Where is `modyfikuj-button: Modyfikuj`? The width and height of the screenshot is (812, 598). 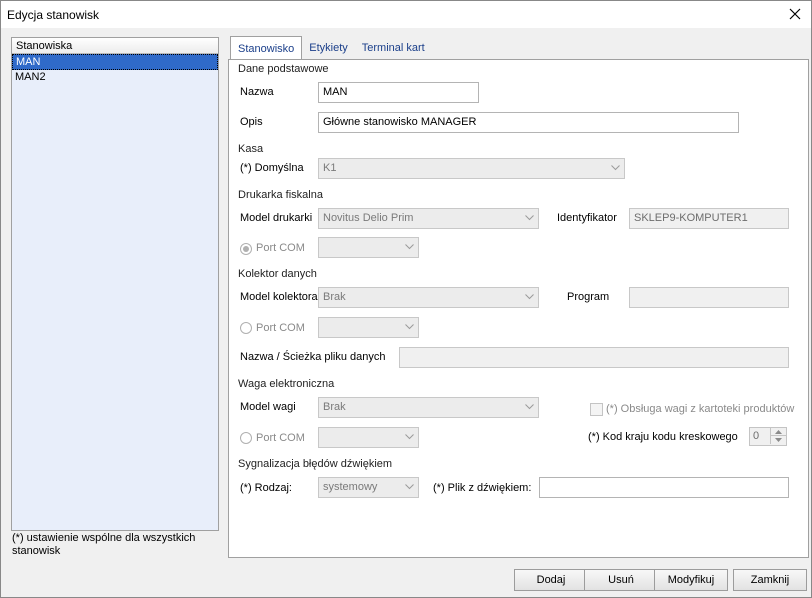
modyfikuj-button: Modyfikuj is located at coordinates (691, 580).